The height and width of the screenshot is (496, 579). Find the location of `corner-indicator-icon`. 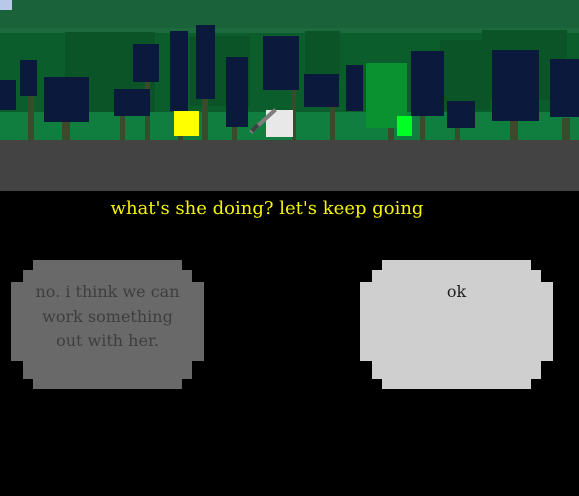

corner-indicator-icon is located at coordinates (6, 5).